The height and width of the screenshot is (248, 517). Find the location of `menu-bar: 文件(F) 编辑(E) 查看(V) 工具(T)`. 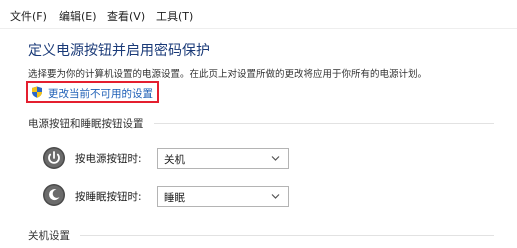

menu-bar: 文件(F) 编辑(E) 查看(V) 工具(T) is located at coordinates (258, 14).